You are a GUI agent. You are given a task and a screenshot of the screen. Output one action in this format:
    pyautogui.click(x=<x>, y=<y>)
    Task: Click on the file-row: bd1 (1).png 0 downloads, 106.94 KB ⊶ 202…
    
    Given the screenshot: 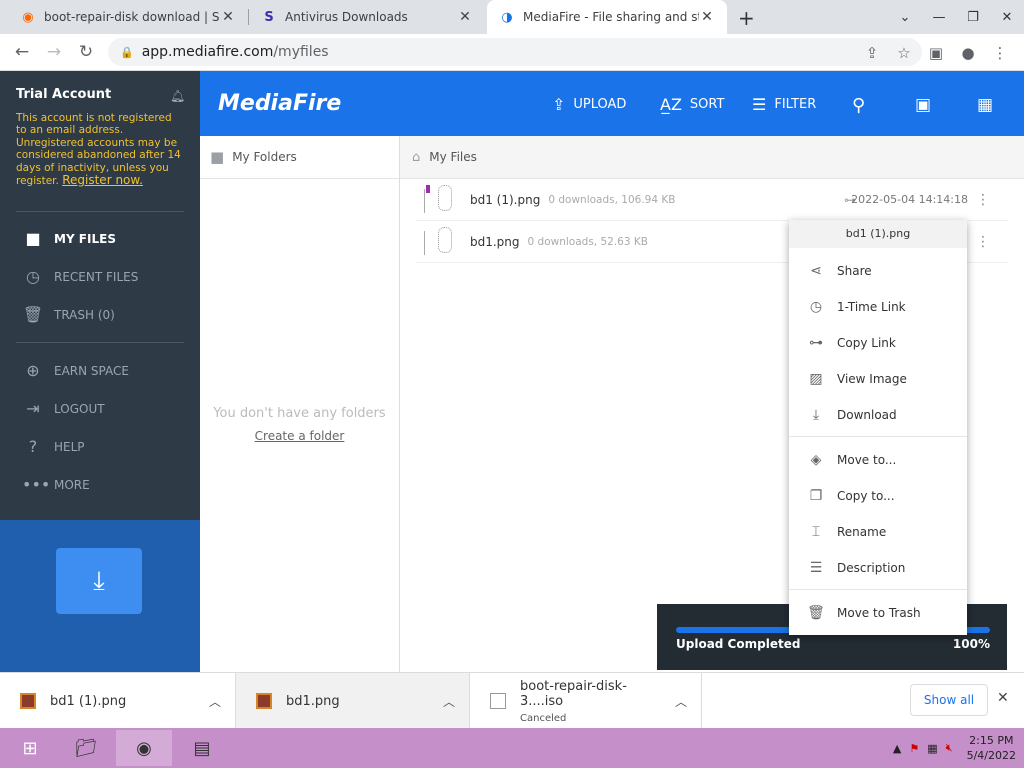 What is the action you would take?
    pyautogui.click(x=712, y=200)
    